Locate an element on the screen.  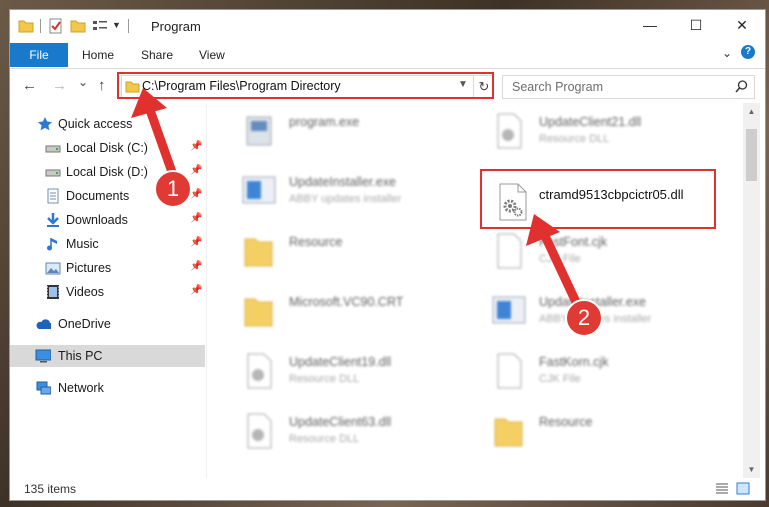
quick-access-dropdown-icon: ▼ is located at coordinates (116, 25).